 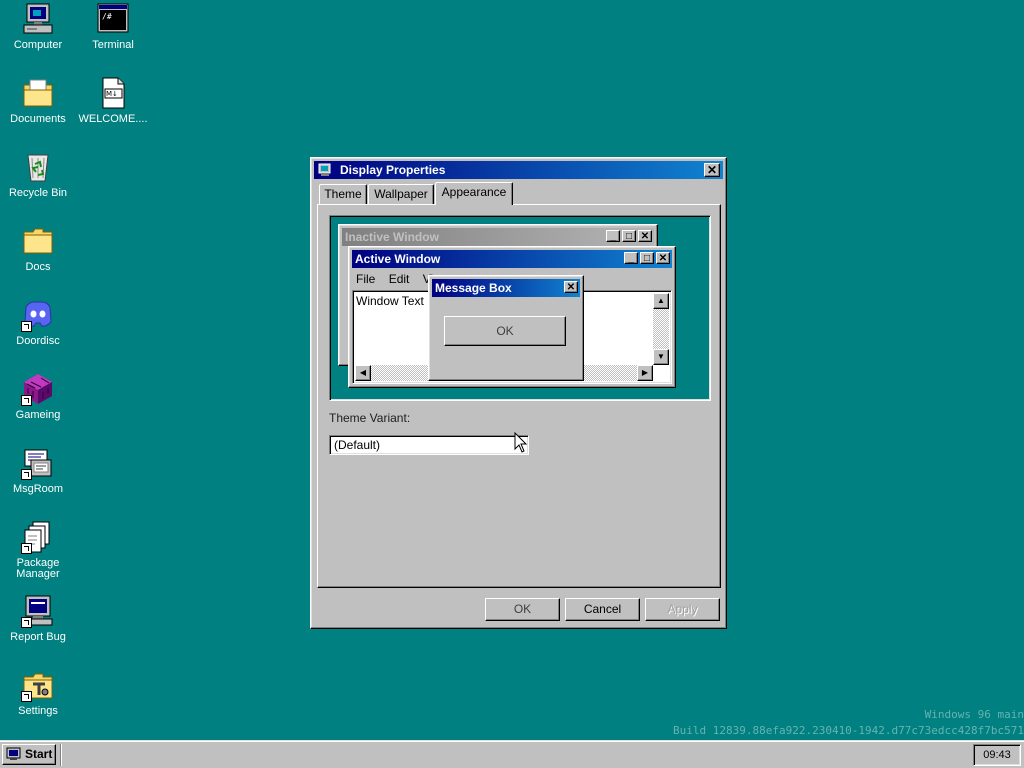 I want to click on scroll-right-icon: ▶, so click(x=645, y=373).